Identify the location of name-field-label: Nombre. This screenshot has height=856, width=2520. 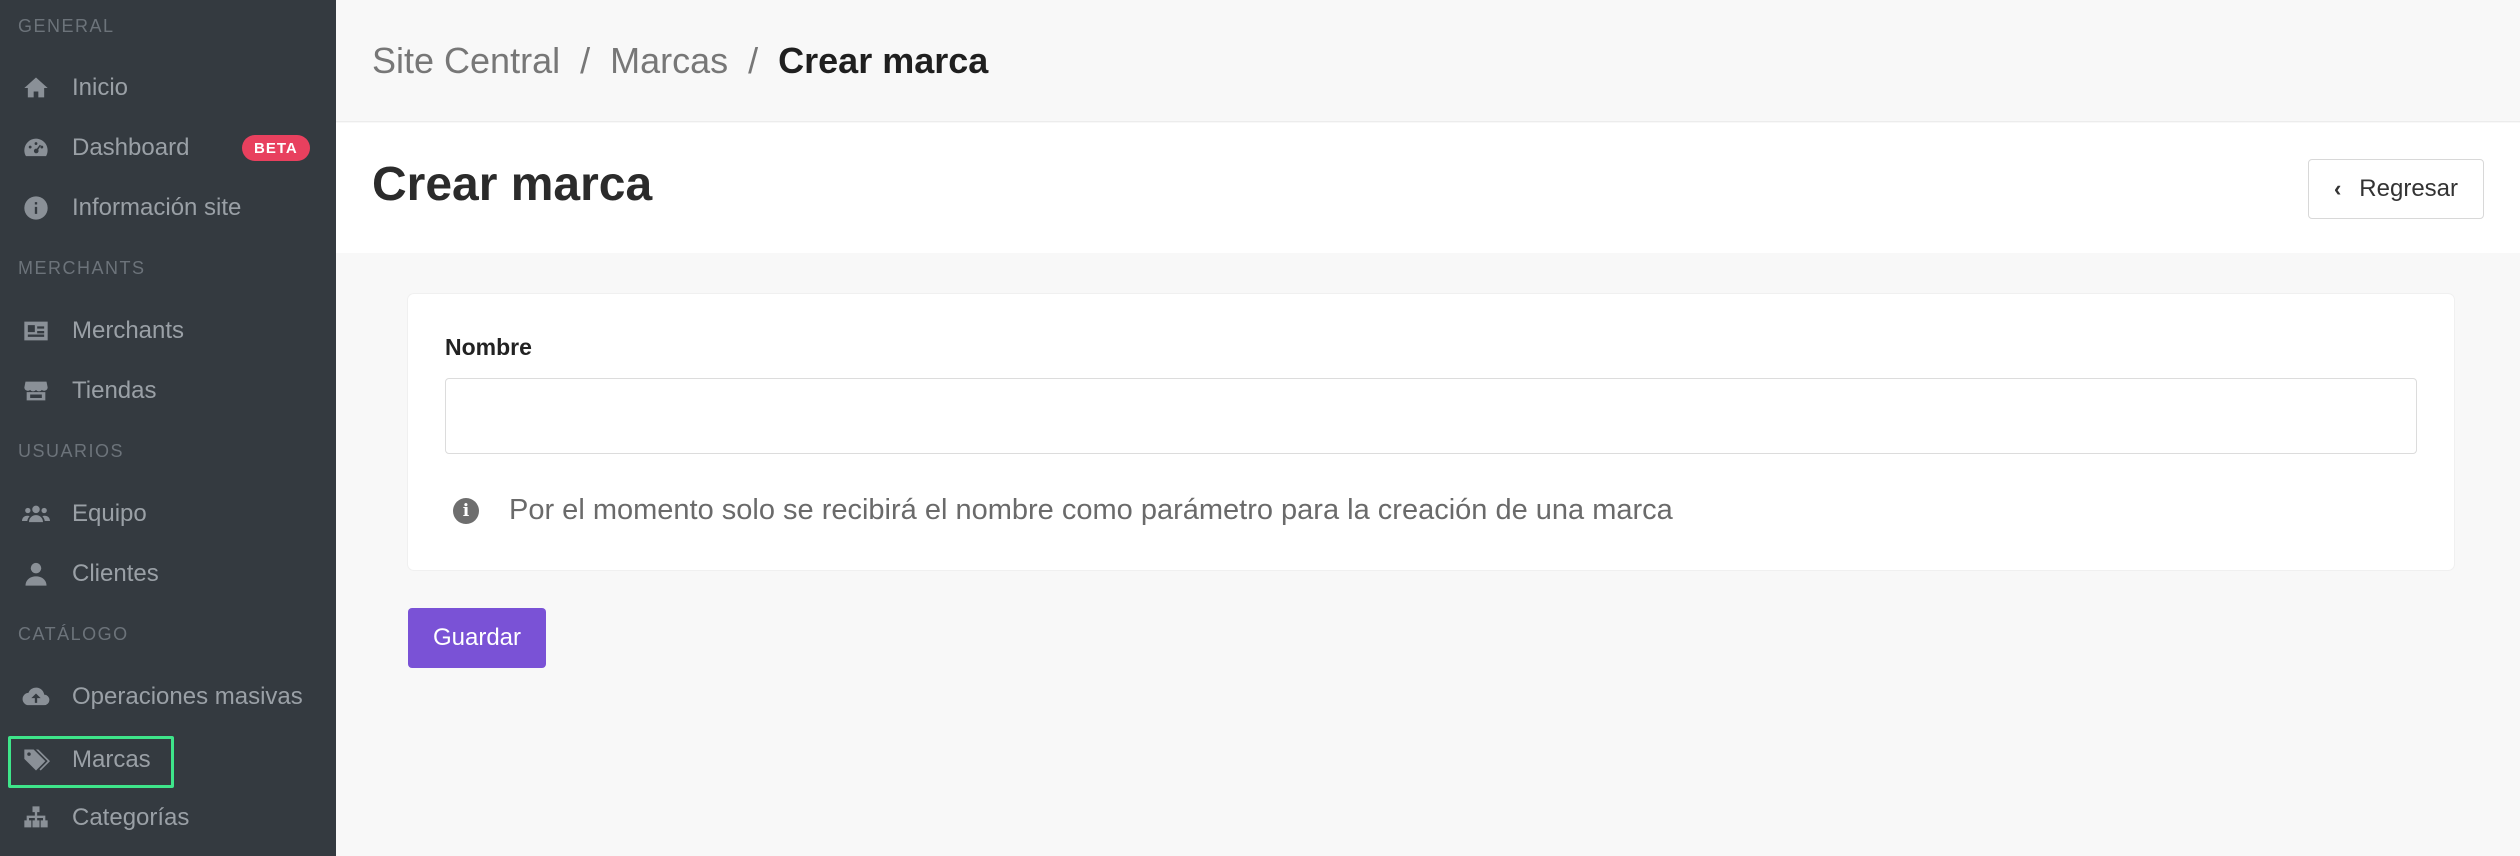
(488, 347).